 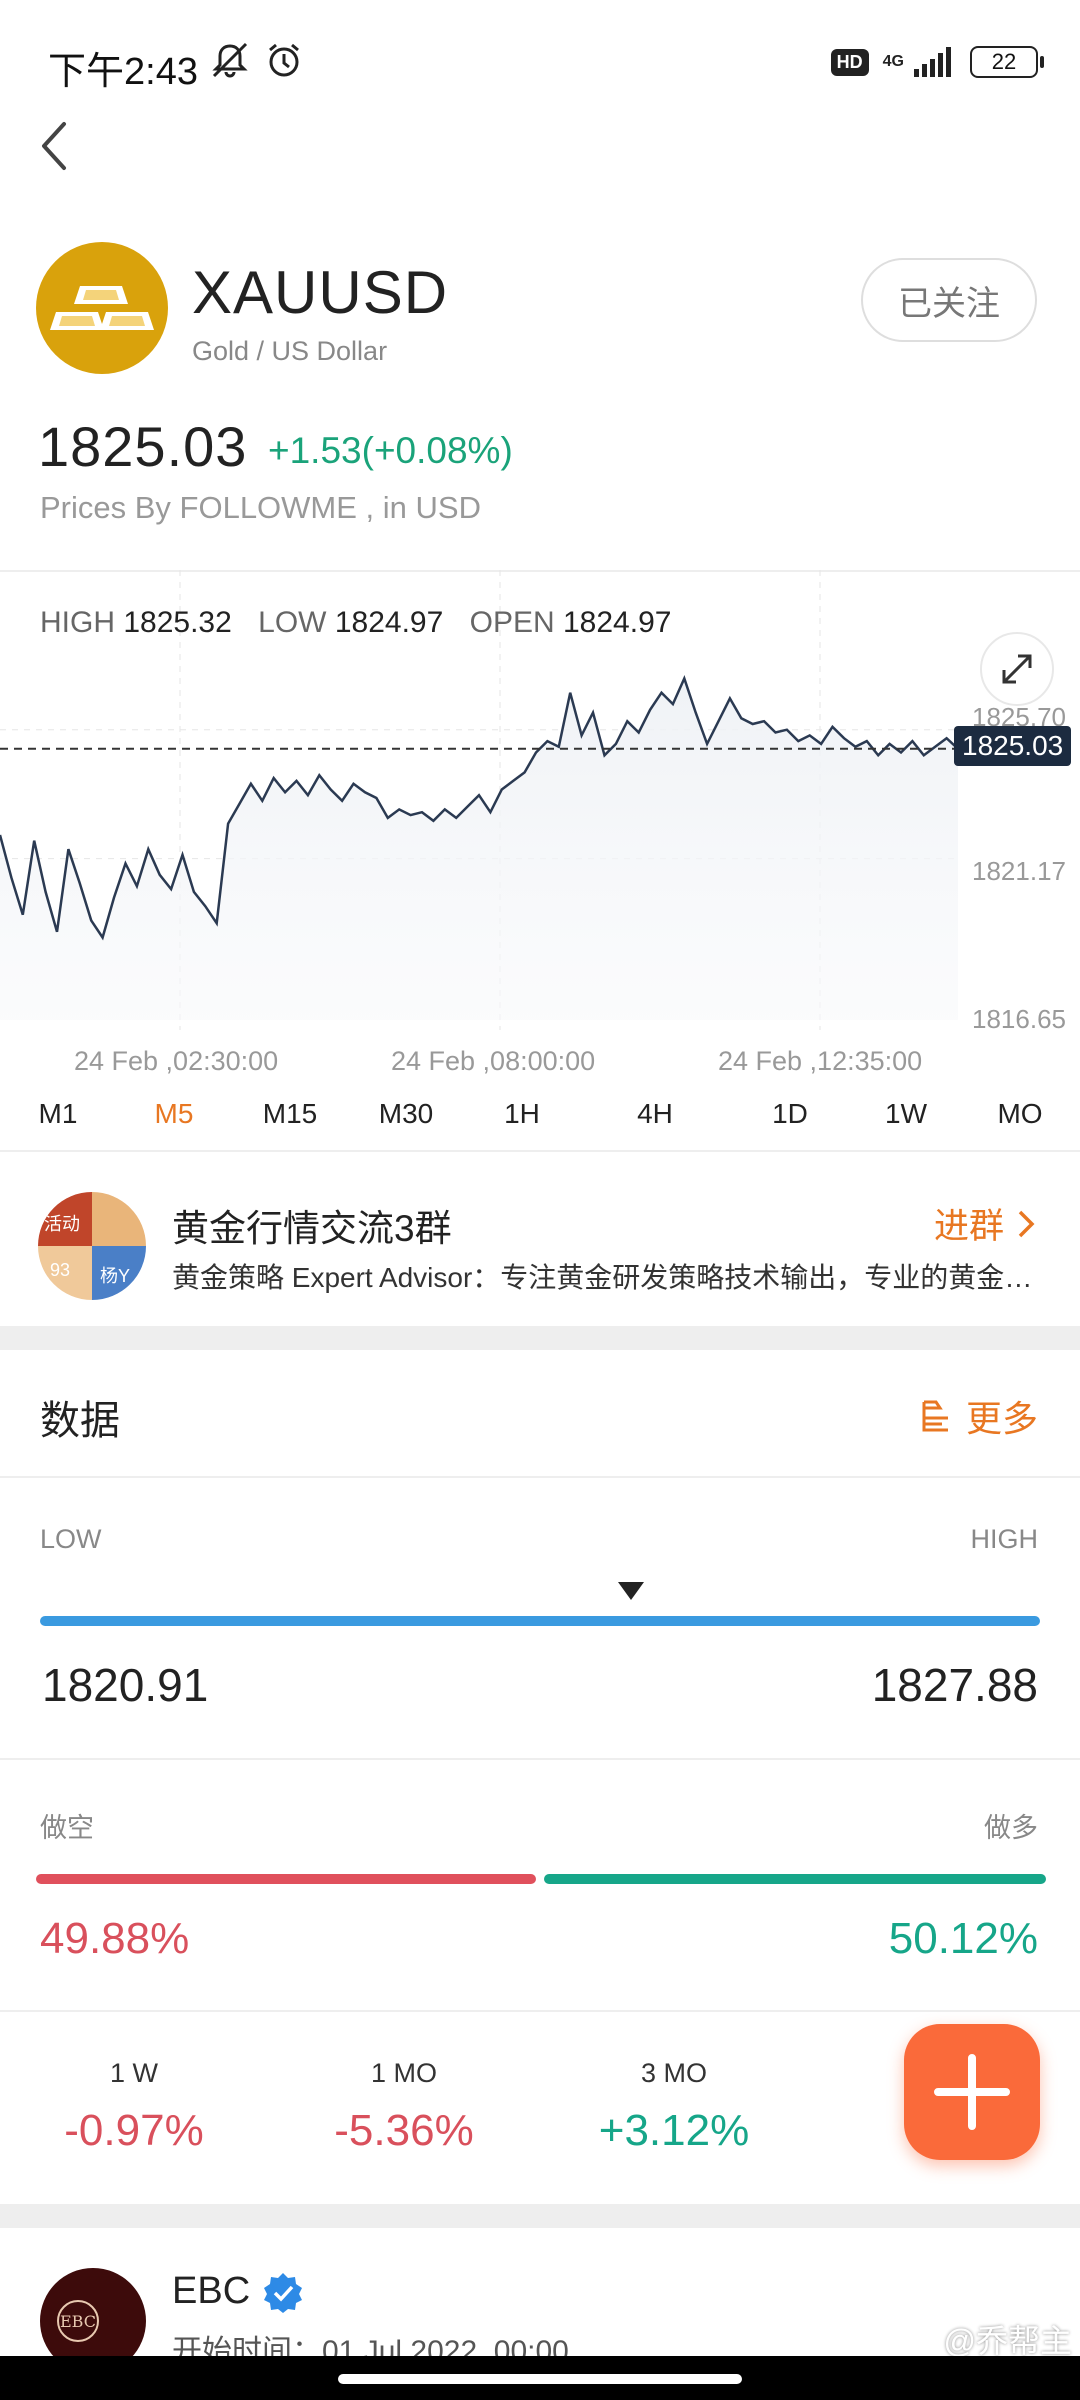 I want to click on network-type: 4G, so click(x=893, y=61).